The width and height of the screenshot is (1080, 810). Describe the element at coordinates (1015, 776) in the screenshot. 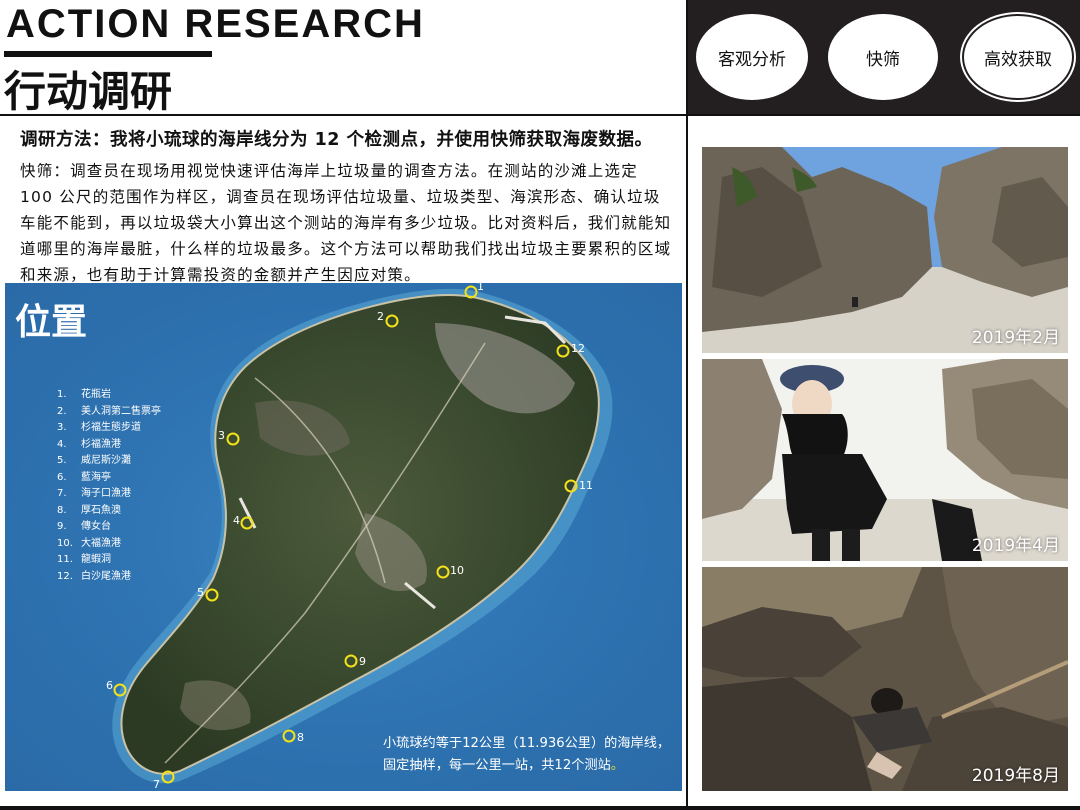

I see `photo-date-label: 2019年8月` at that location.